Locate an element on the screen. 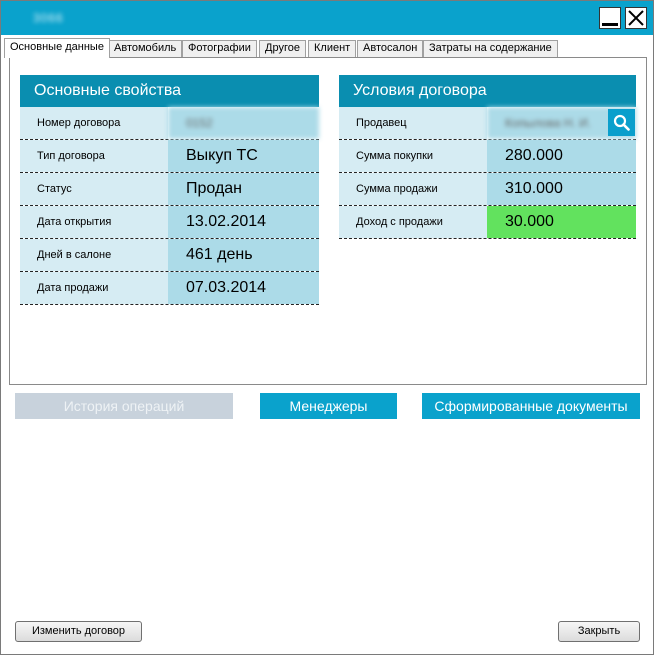 This screenshot has width=654, height=655. tab-client: Клиент is located at coordinates (332, 48).